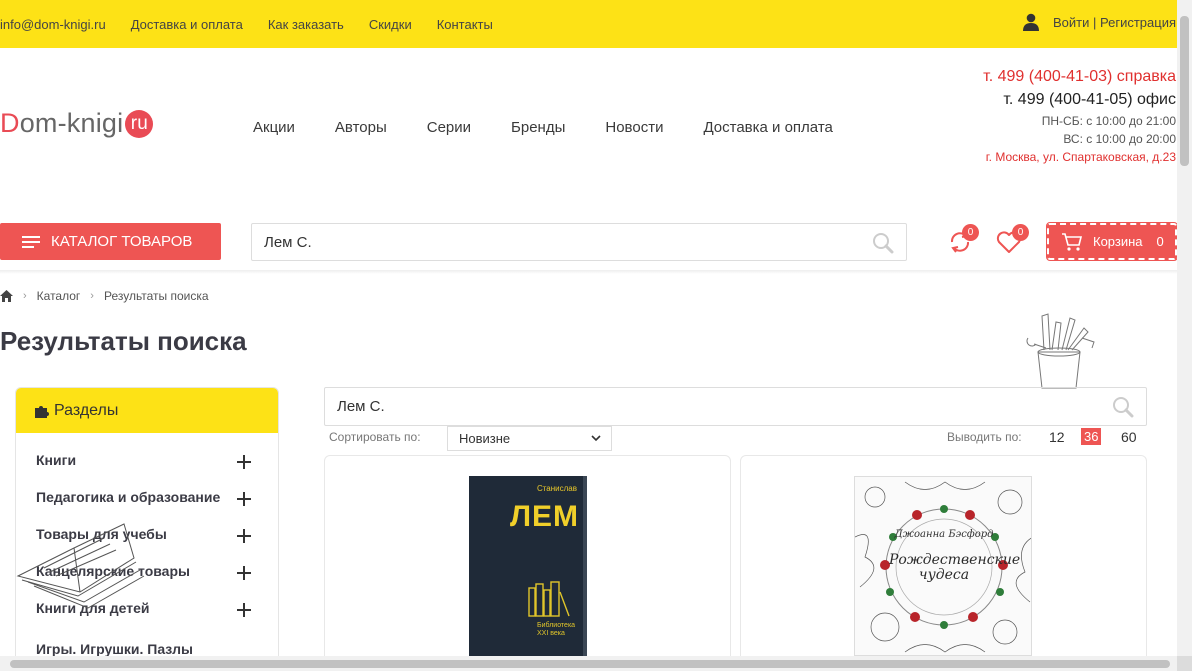 The image size is (1192, 671). I want to click on phone-office: т. 499 (400-41-05) офис, so click(1079, 100).